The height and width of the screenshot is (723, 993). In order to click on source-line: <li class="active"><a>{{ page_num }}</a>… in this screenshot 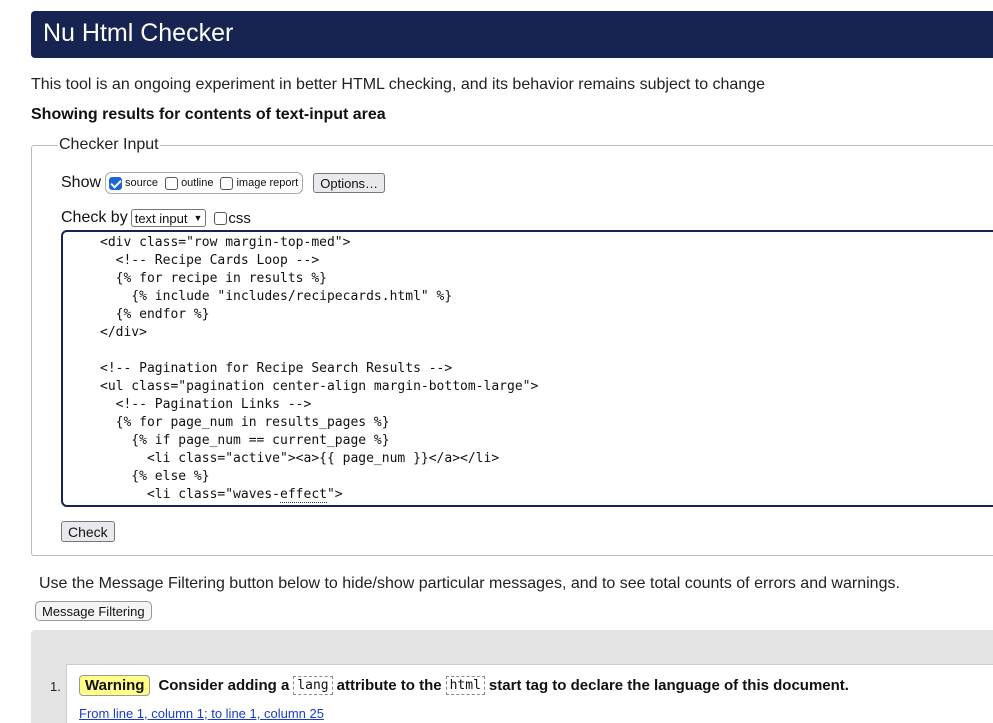, I will do `click(300, 458)`.